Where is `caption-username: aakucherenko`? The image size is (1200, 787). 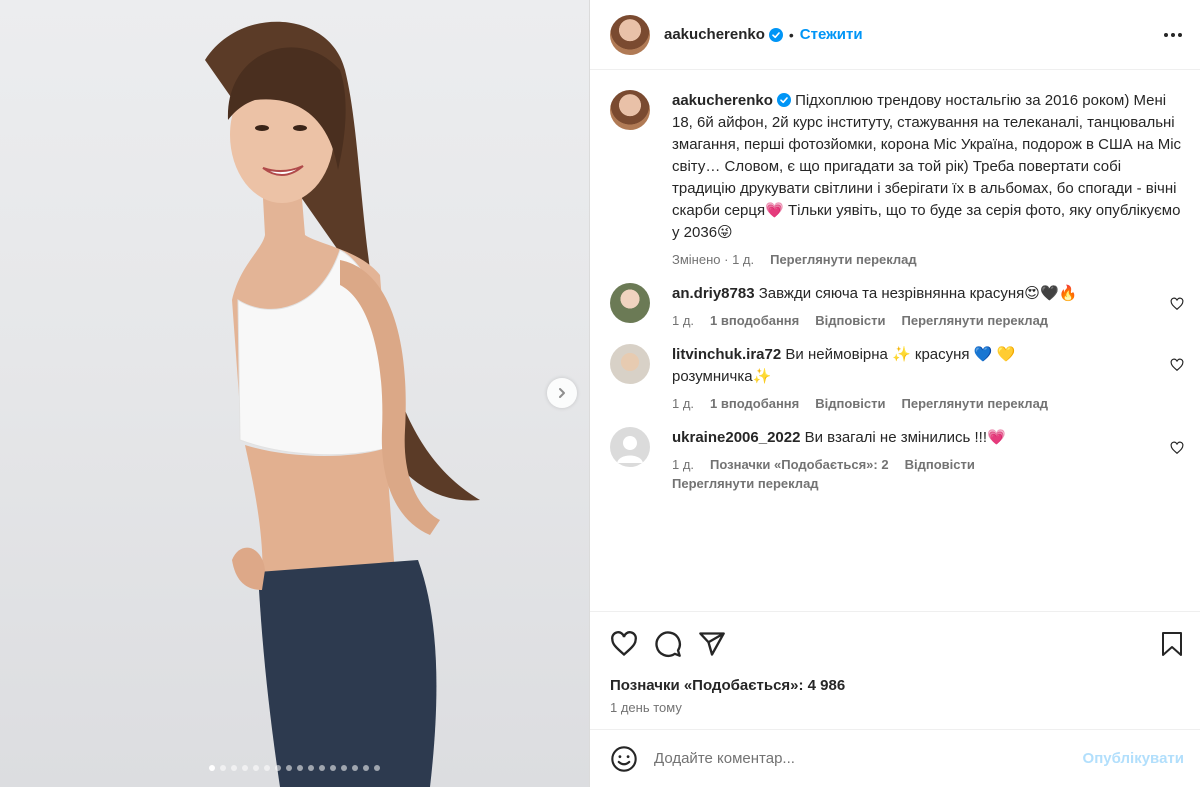 caption-username: aakucherenko is located at coordinates (722, 100).